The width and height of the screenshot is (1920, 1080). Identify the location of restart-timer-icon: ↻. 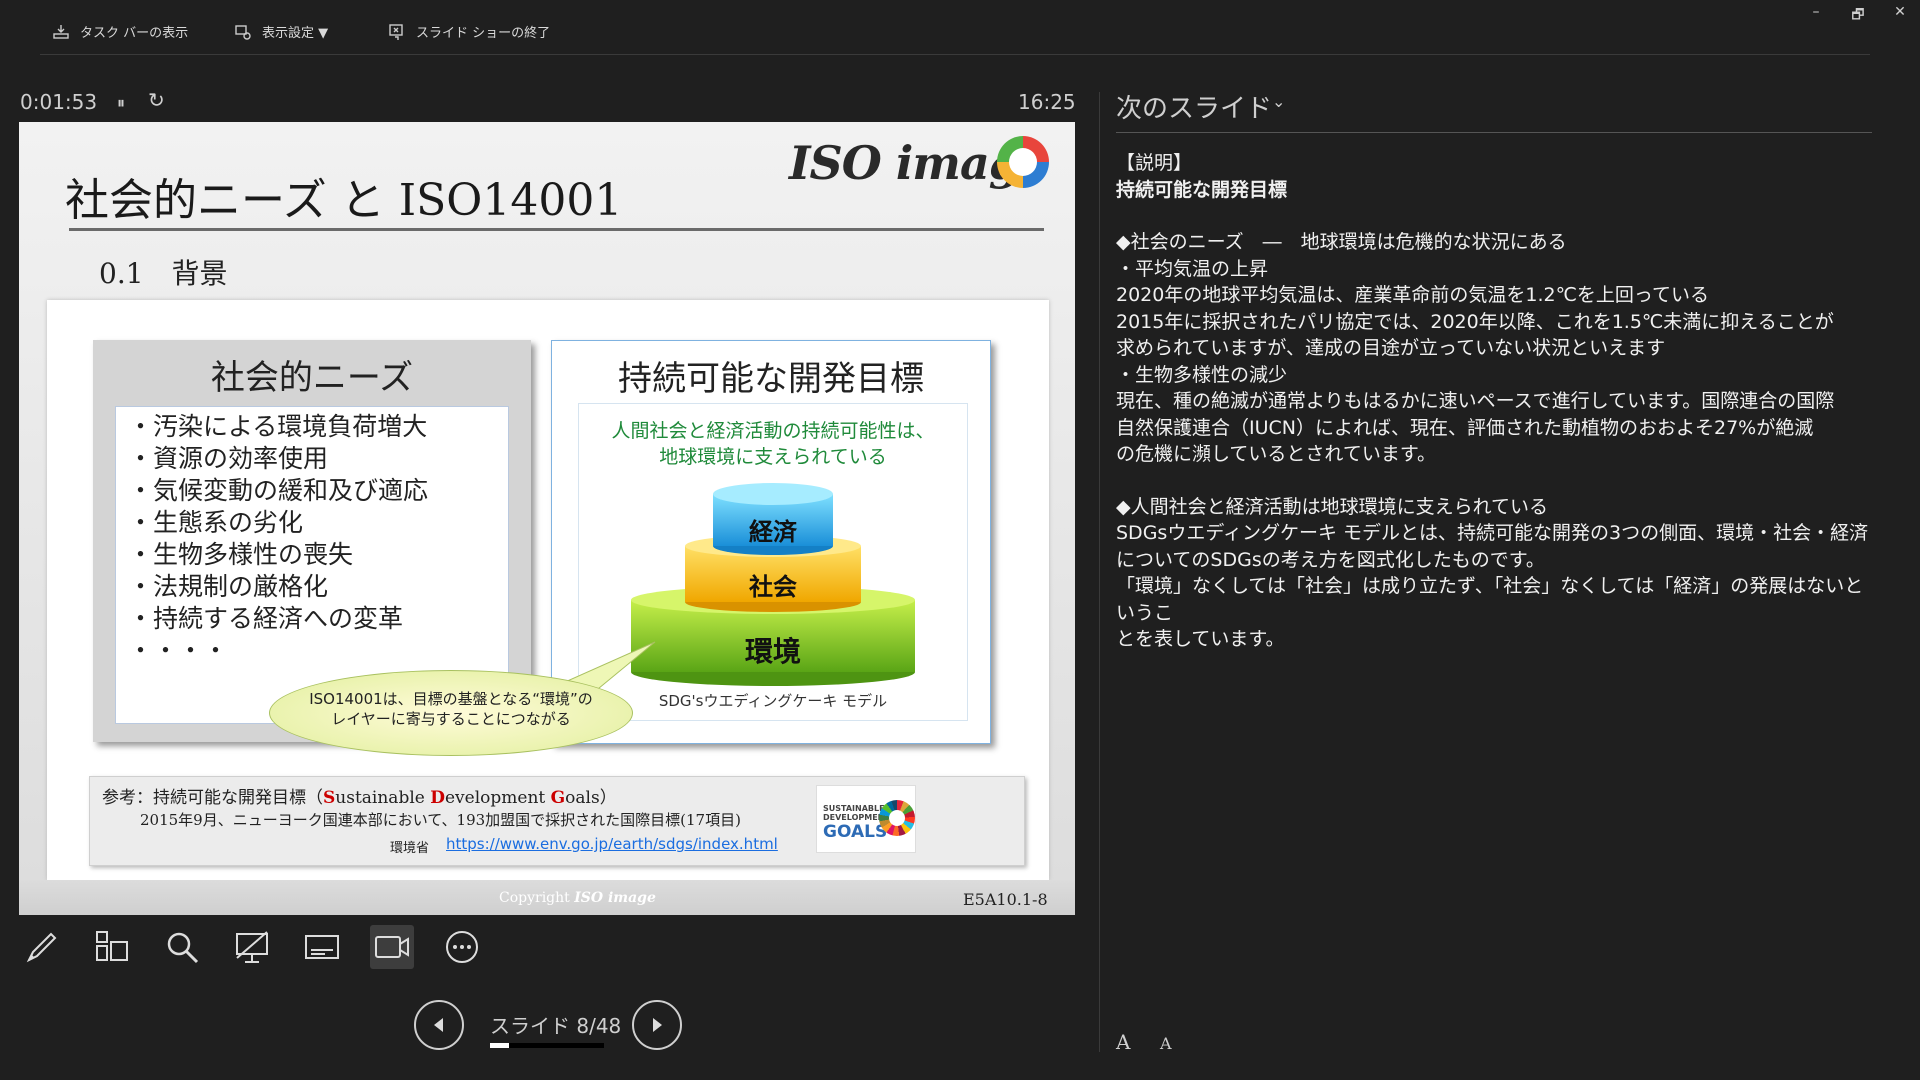
(156, 100).